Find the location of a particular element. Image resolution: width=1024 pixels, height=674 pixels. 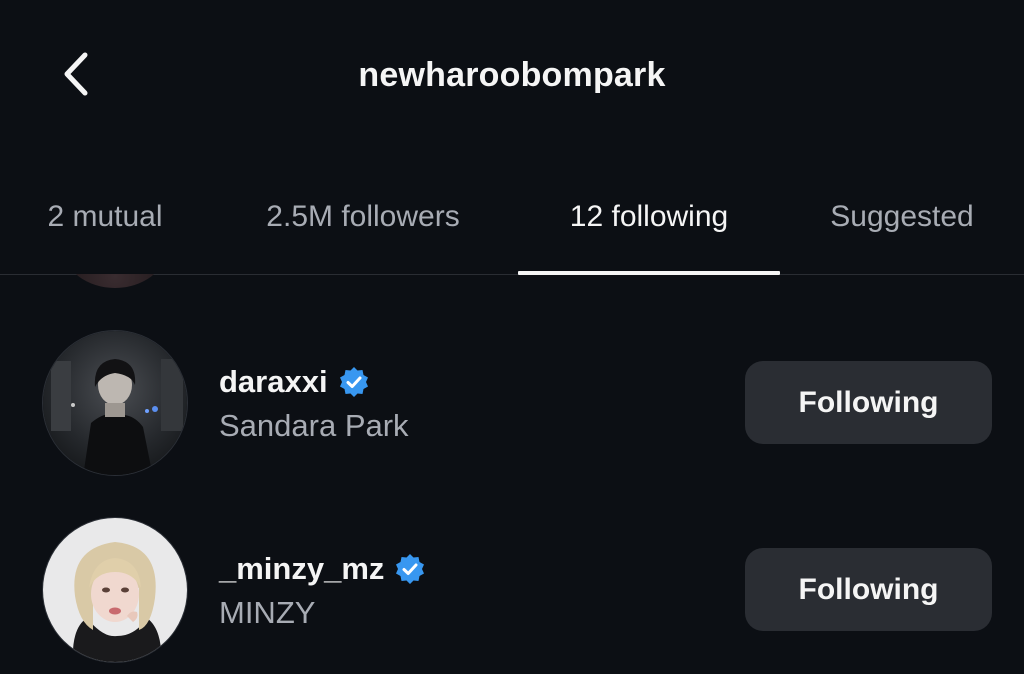

username-line: daraxxi is located at coordinates (294, 382).